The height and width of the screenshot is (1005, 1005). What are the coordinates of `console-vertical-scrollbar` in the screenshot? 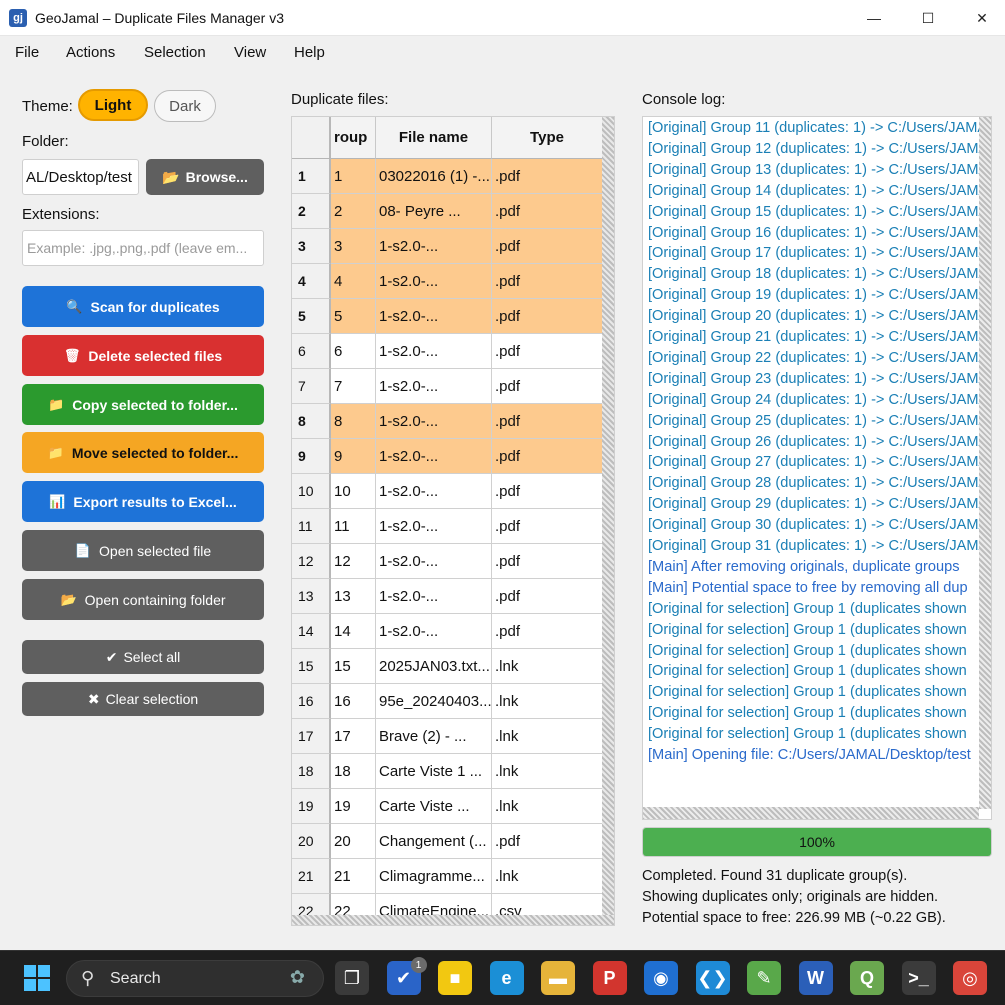 It's located at (985, 463).